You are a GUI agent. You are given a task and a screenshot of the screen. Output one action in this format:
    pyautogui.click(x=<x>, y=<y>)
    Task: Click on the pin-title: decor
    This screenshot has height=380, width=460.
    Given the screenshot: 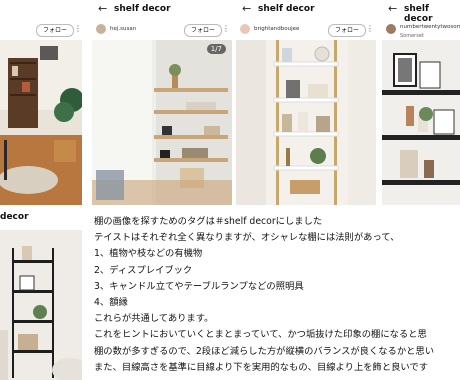 What is the action you would take?
    pyautogui.click(x=14, y=217)
    